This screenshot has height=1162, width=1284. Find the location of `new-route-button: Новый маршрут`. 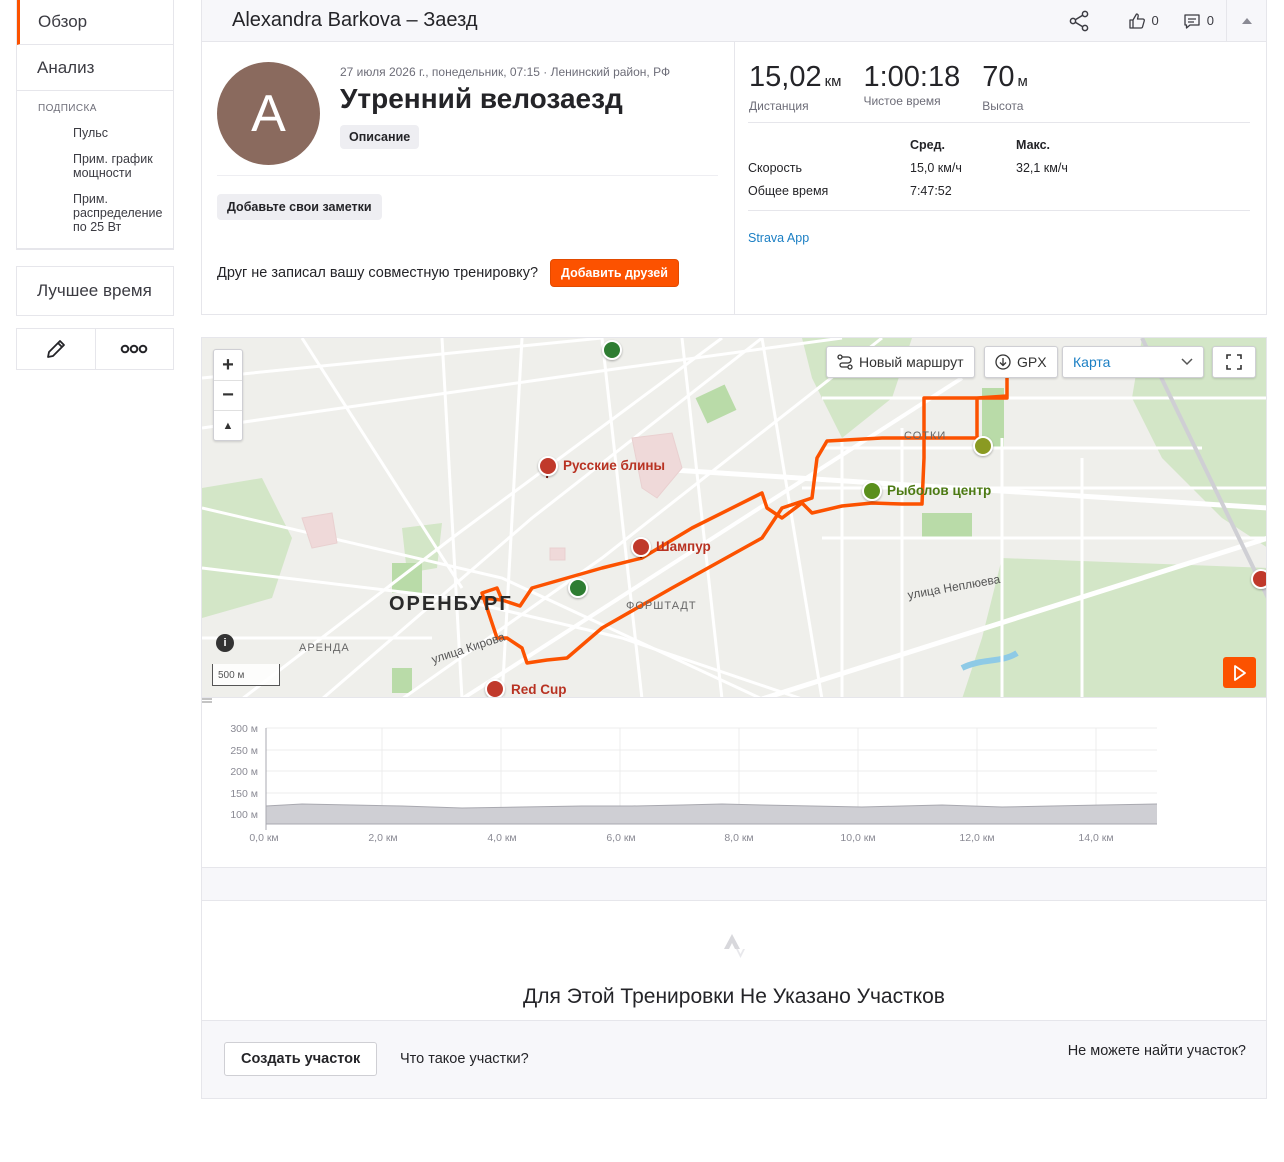

new-route-button: Новый маршрут is located at coordinates (900, 362).